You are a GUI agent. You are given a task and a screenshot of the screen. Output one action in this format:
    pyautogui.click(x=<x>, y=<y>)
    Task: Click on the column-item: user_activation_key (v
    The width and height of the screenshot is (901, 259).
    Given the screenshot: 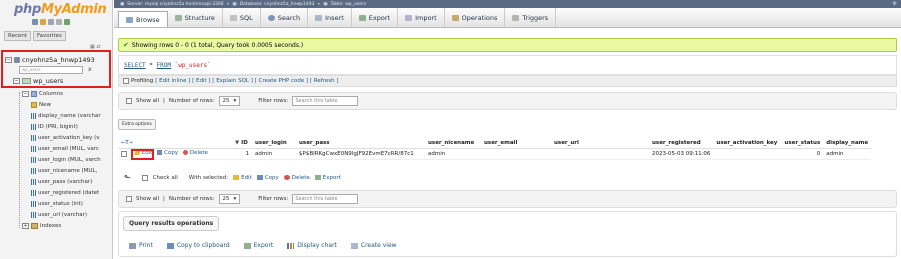 What is the action you would take?
    pyautogui.click(x=71, y=138)
    